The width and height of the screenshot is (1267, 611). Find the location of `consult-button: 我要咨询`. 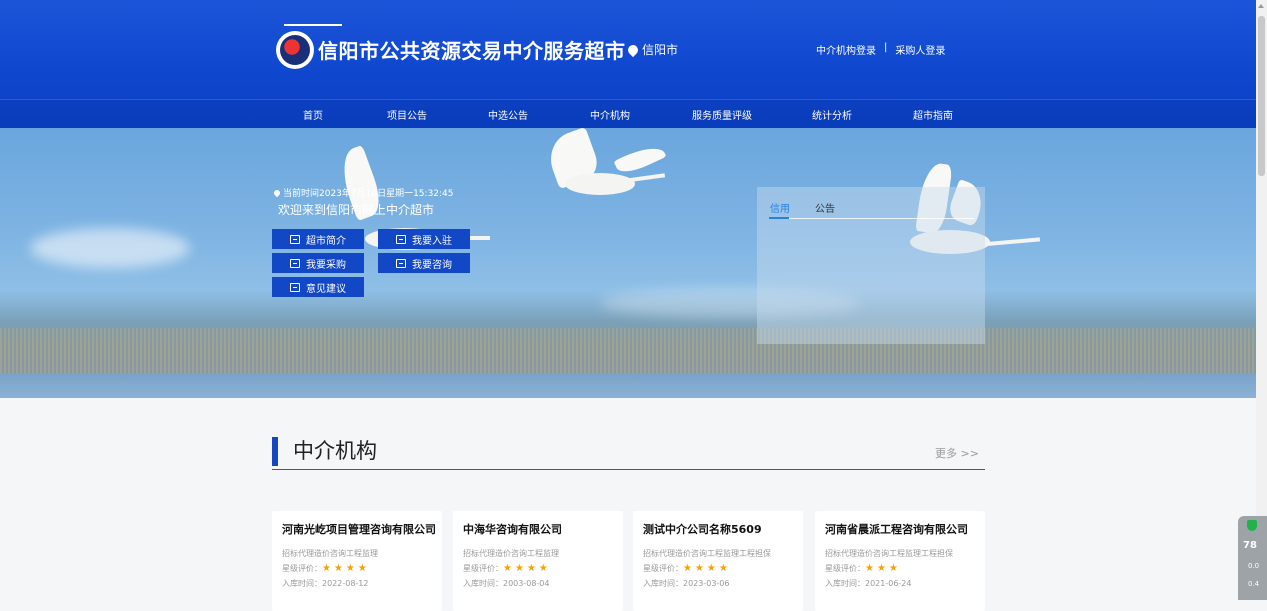

consult-button: 我要咨询 is located at coordinates (424, 263).